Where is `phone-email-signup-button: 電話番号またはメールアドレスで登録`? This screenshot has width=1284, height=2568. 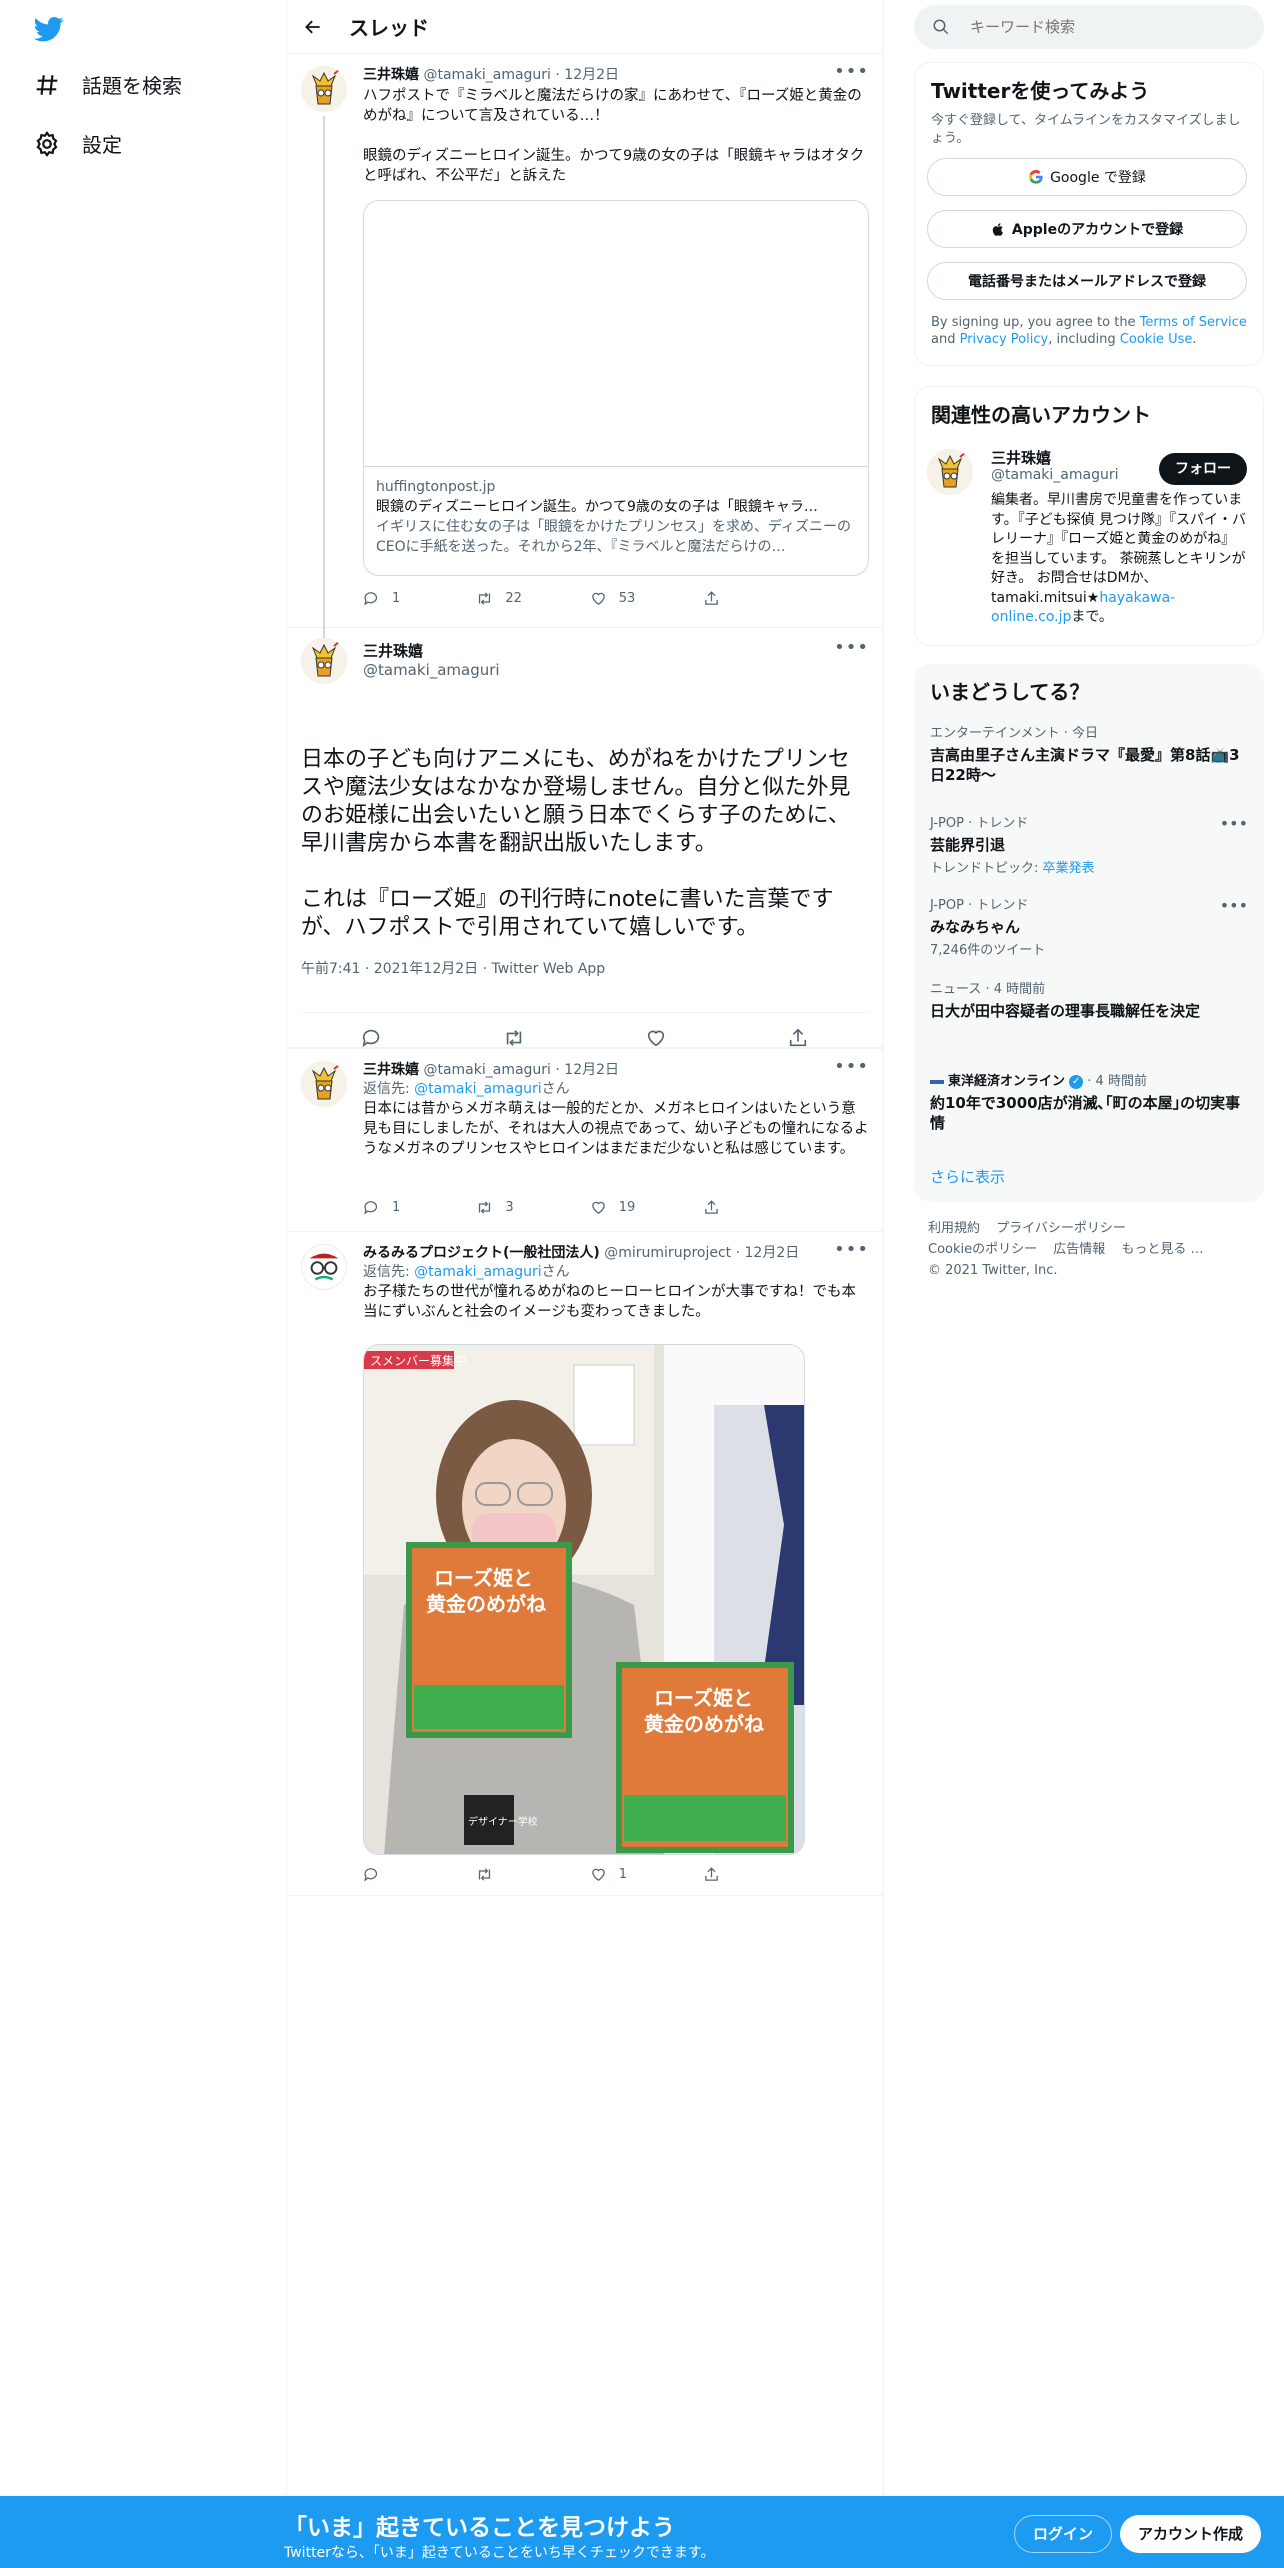 phone-email-signup-button: 電話番号またはメールアドレスで登録 is located at coordinates (1087, 281).